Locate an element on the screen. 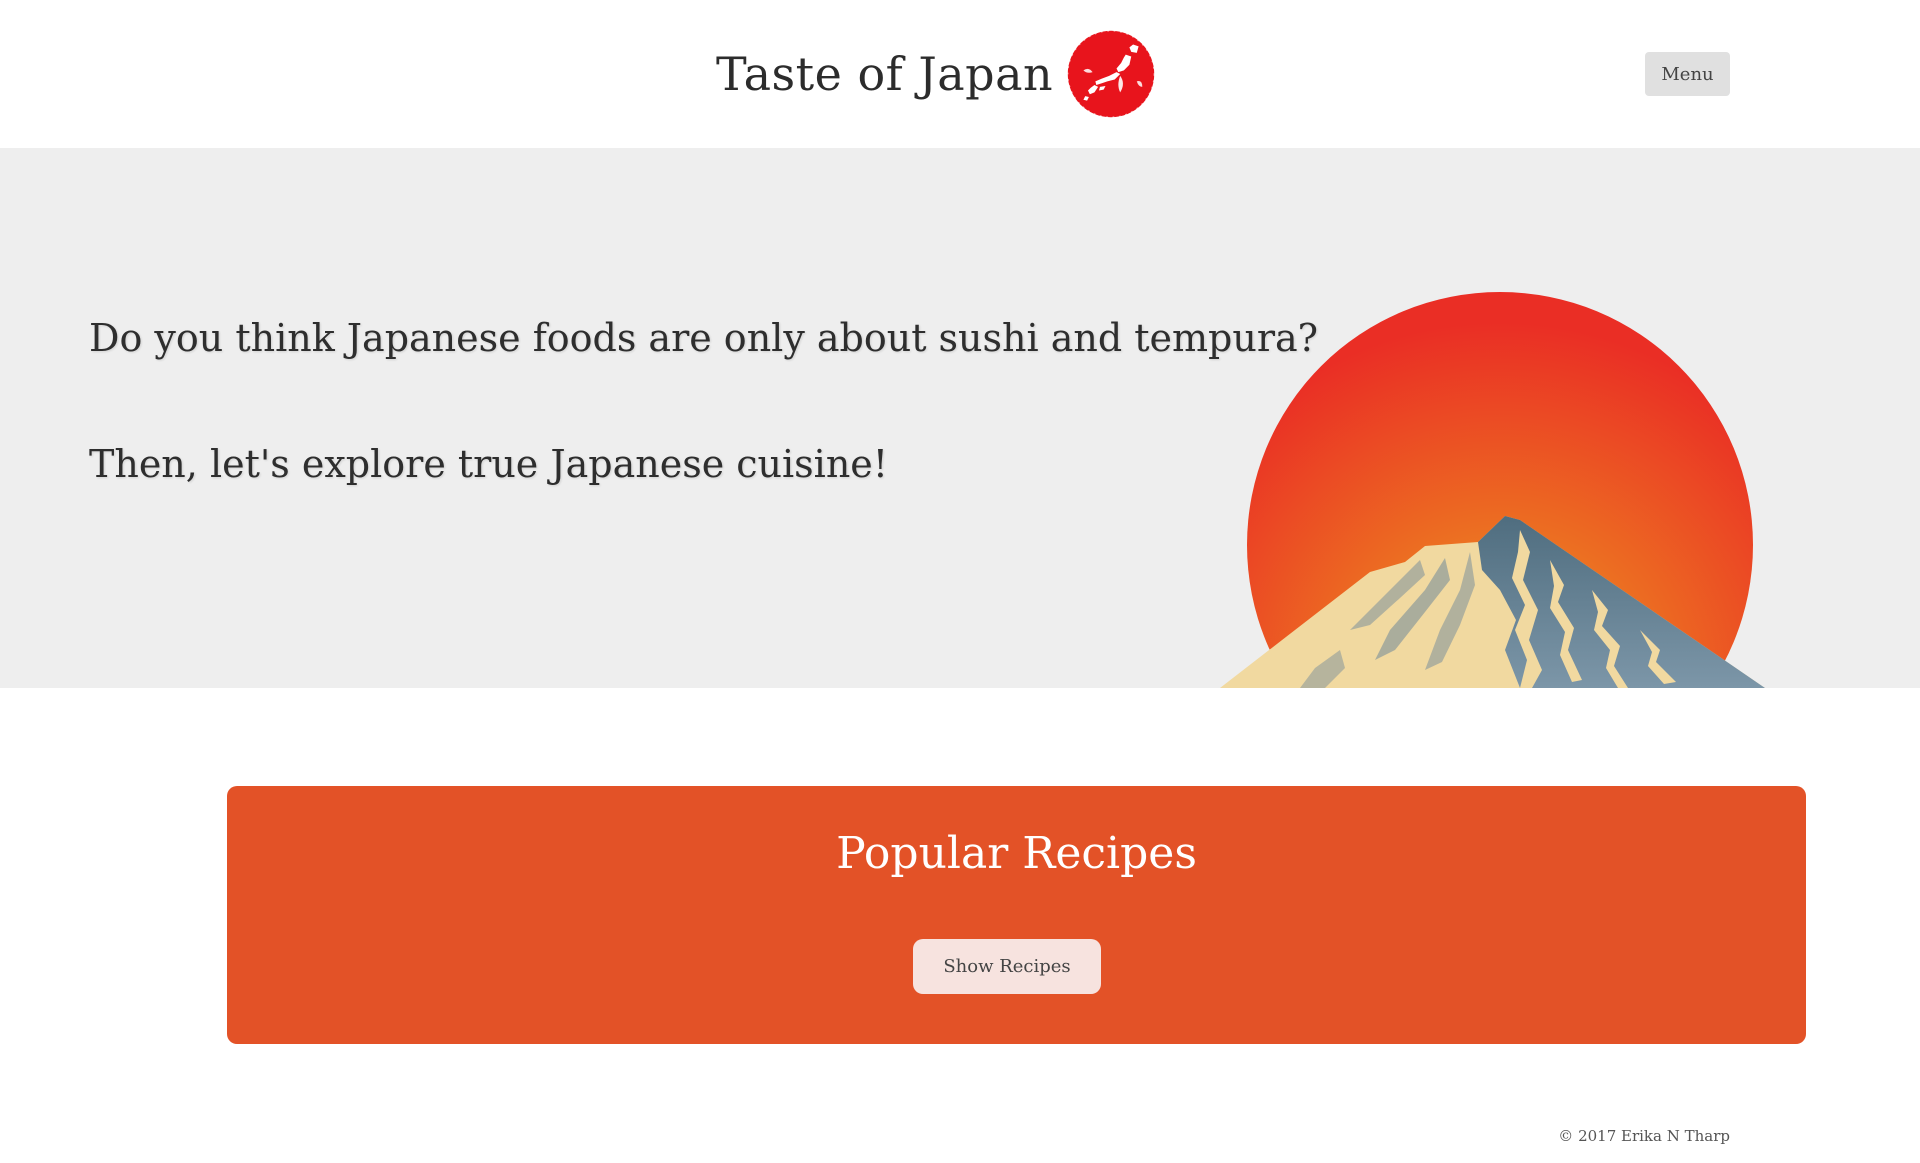 This screenshot has width=1920, height=1163. brand: Taste of Japan is located at coordinates (936, 74).